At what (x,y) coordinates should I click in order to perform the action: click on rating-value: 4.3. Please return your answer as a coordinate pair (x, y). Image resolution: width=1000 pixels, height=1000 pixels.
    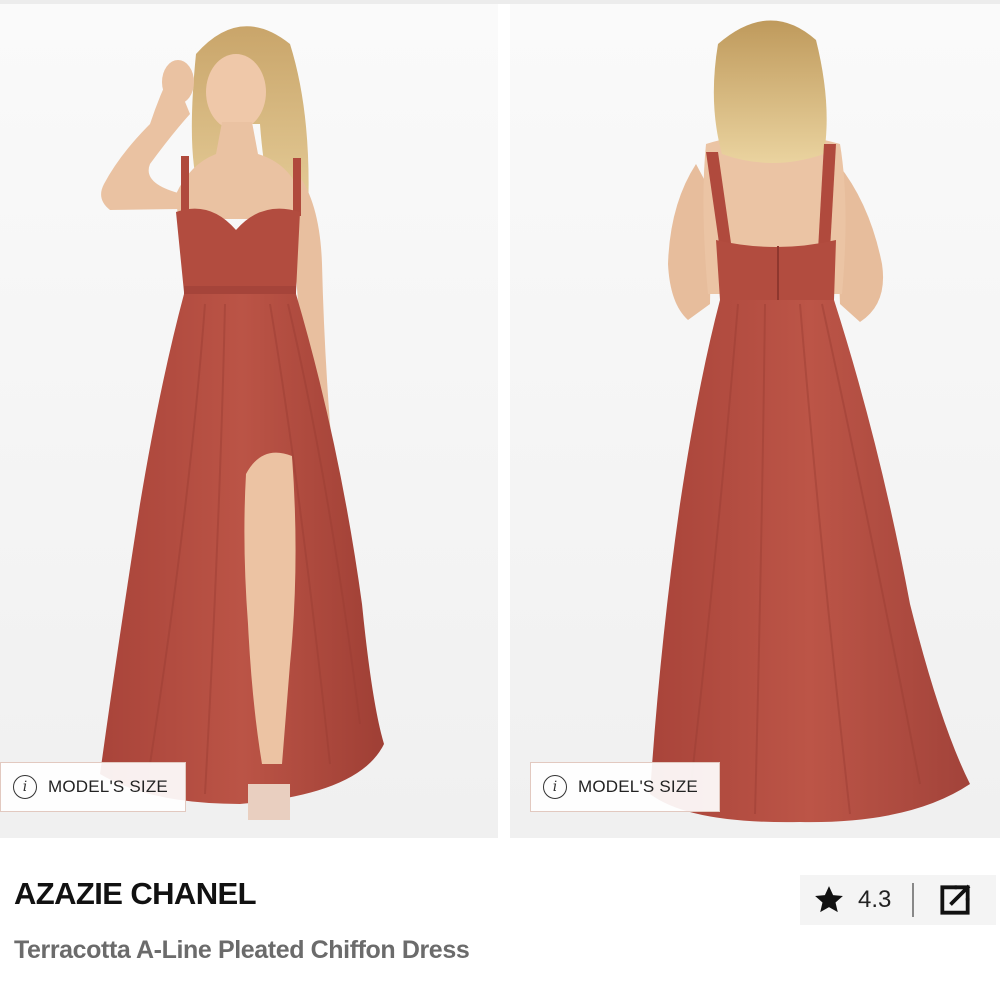
    Looking at the image, I should click on (875, 899).